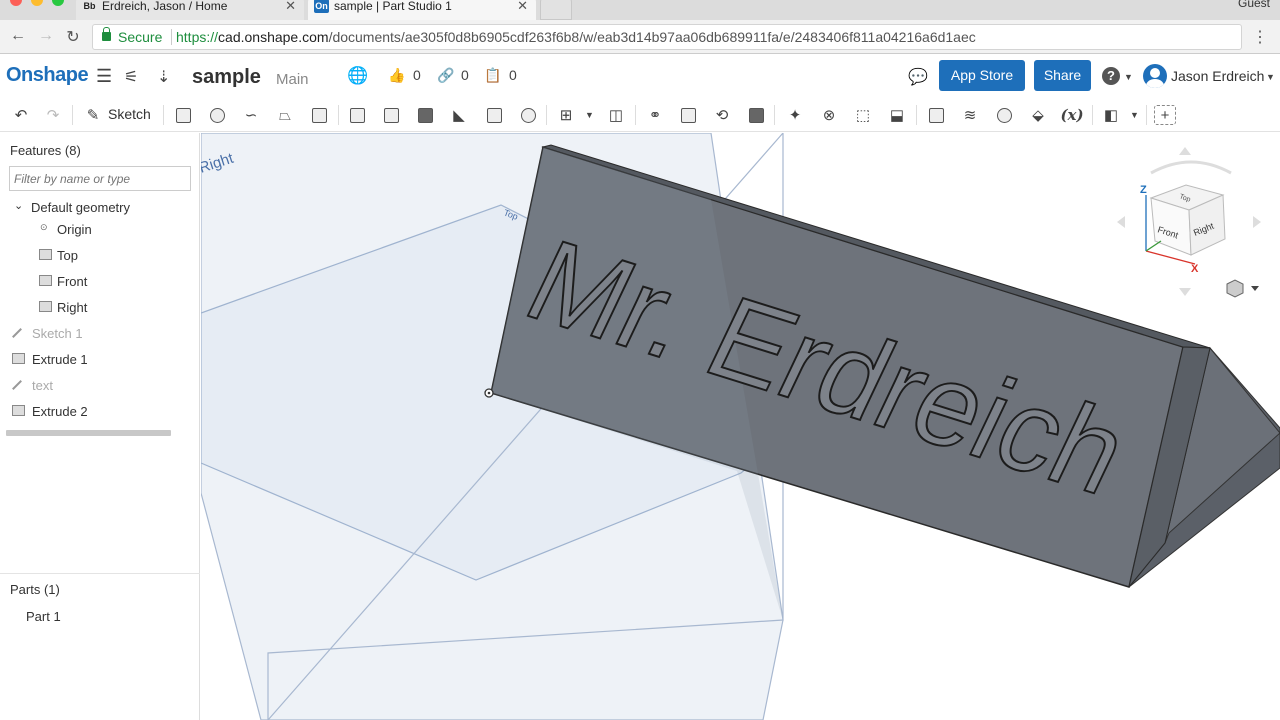 The height and width of the screenshot is (720, 1280). I want to click on reload-icon: ↻, so click(73, 37).